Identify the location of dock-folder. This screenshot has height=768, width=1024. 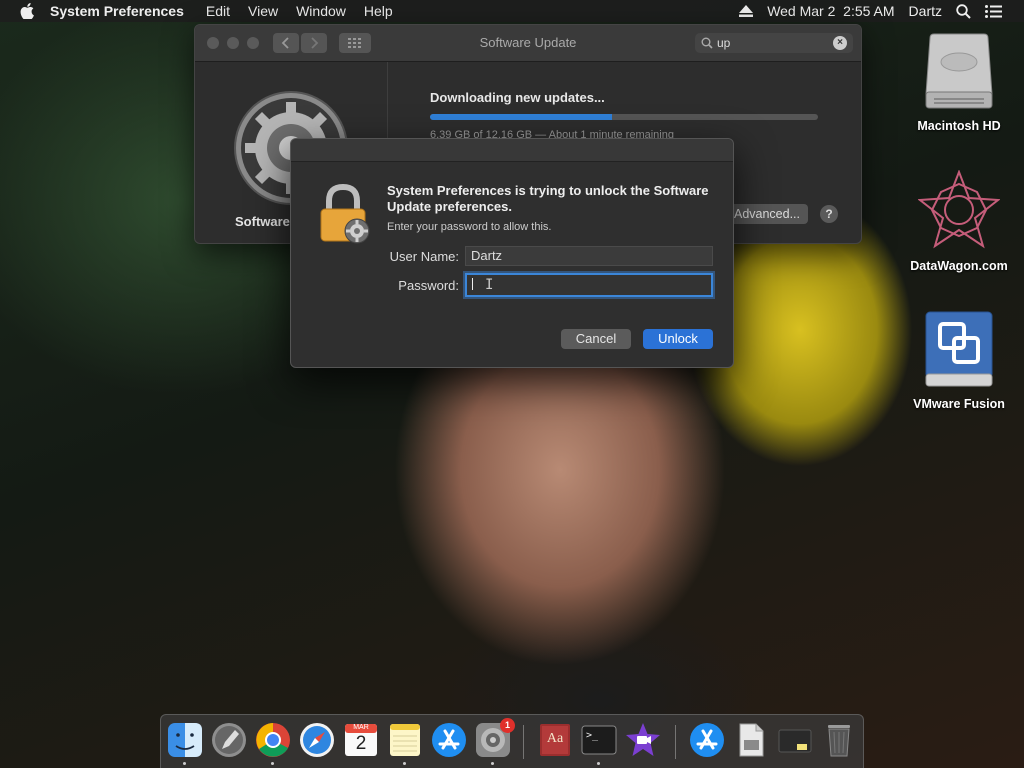
(795, 740).